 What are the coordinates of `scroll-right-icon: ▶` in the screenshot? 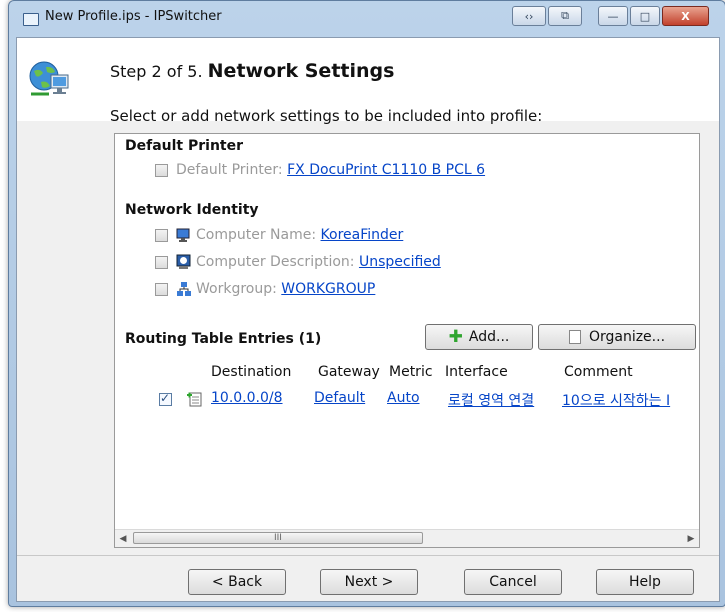 It's located at (691, 538).